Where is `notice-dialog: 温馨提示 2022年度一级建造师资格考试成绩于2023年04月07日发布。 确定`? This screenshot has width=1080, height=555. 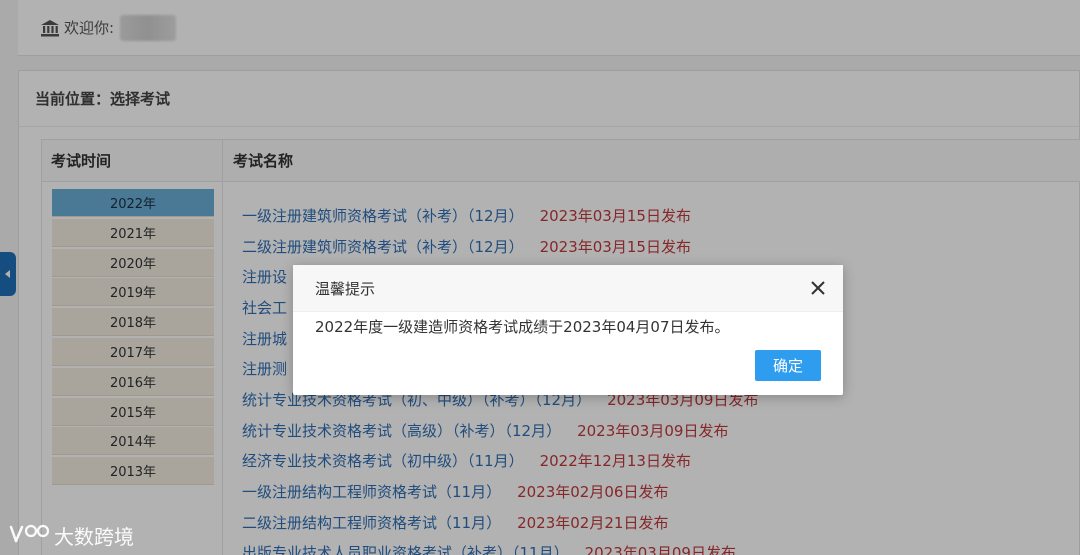 notice-dialog: 温馨提示 2022年度一级建造师资格考试成绩于2023年04月07日发布。 确定 is located at coordinates (568, 330).